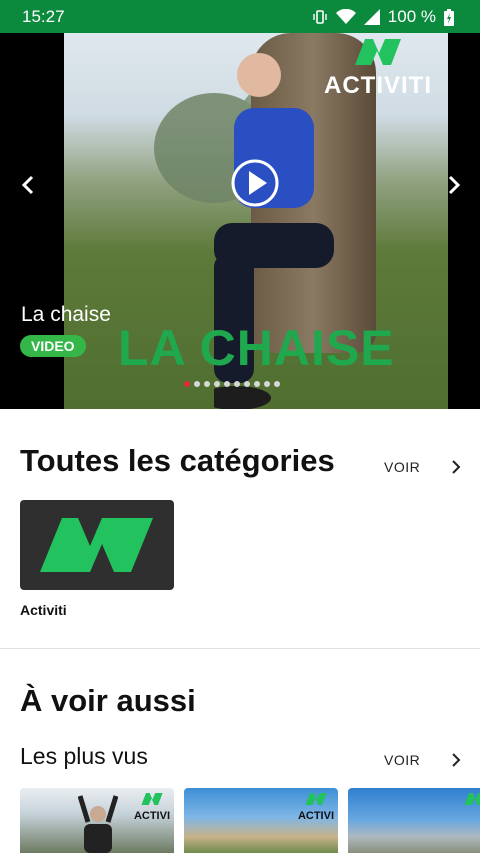  What do you see at coordinates (320, 17) in the screenshot?
I see `vibrate-icon` at bounding box center [320, 17].